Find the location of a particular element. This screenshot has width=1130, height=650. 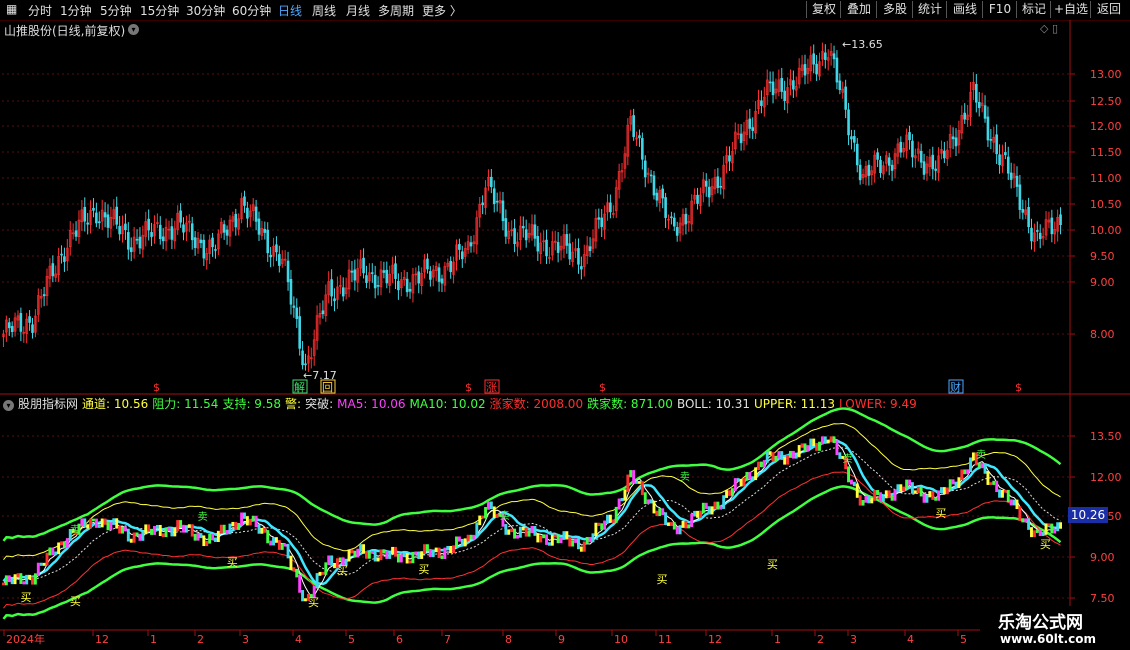

x-tick-label: 1 is located at coordinates (153, 639).